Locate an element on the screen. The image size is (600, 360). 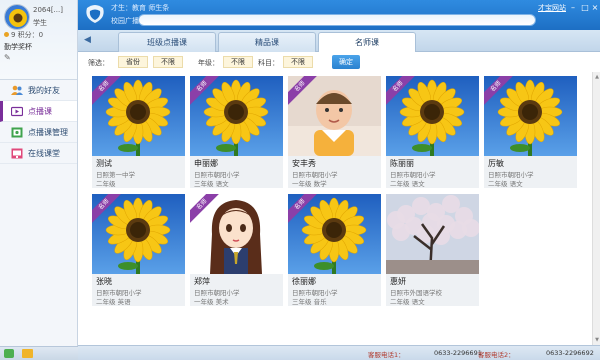
sidebar-footer is located at coordinates (39, 353).